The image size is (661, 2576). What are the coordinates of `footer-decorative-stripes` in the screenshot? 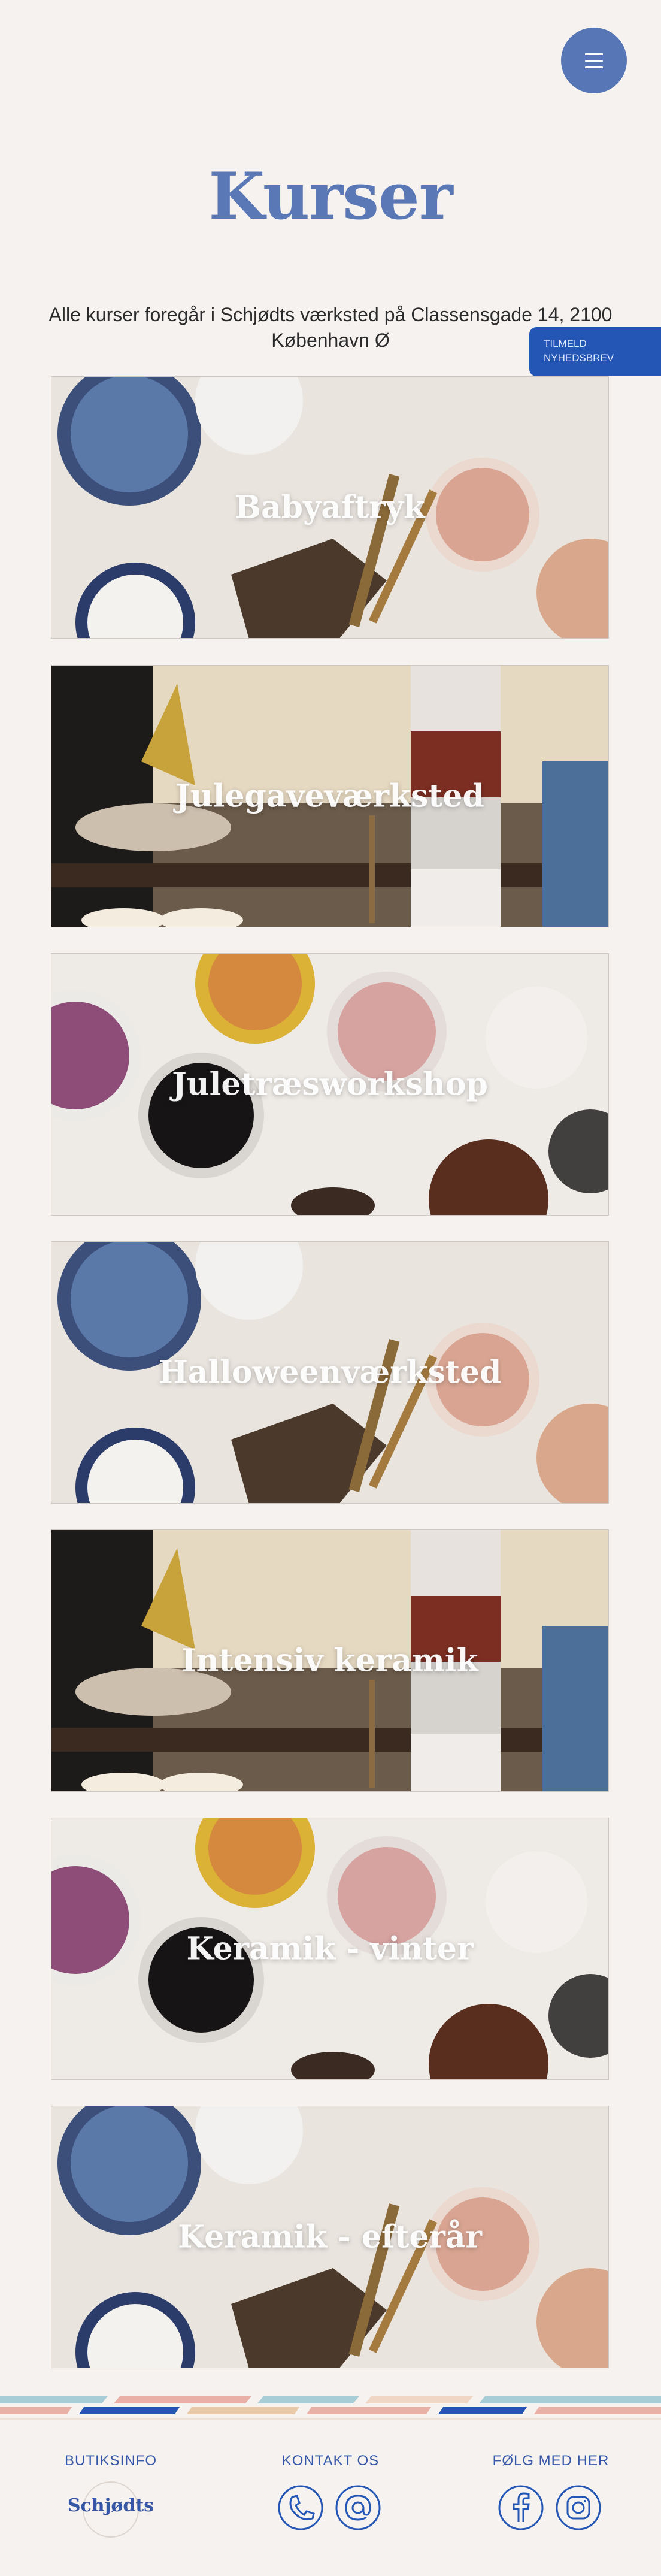 It's located at (330, 2408).